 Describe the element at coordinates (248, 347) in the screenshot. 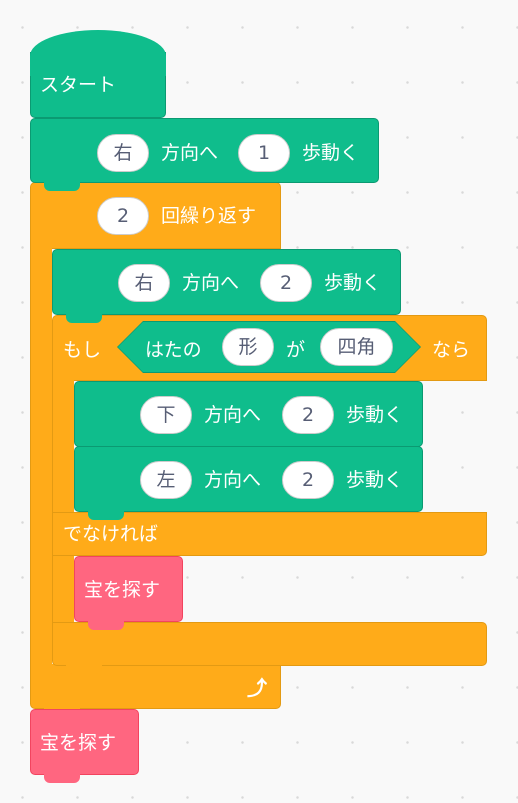

I see `condition-attr-input: 形` at that location.